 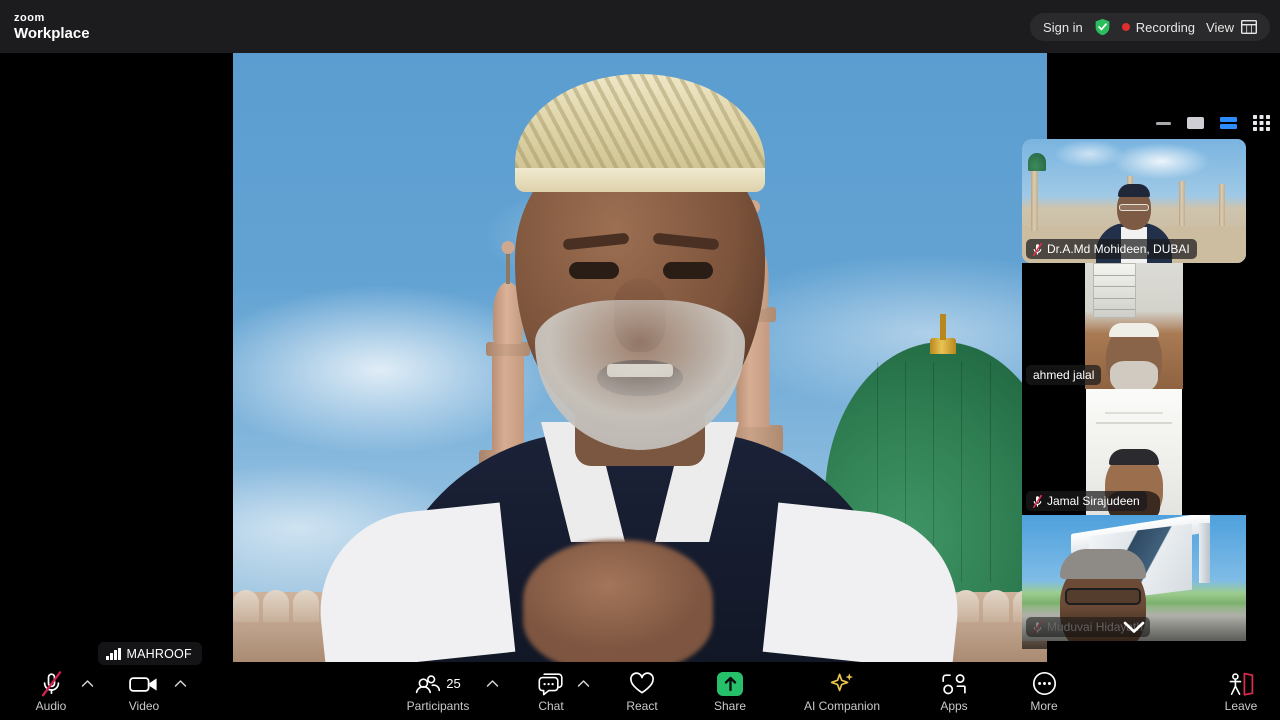 What do you see at coordinates (642, 684) in the screenshot?
I see `heart-icon` at bounding box center [642, 684].